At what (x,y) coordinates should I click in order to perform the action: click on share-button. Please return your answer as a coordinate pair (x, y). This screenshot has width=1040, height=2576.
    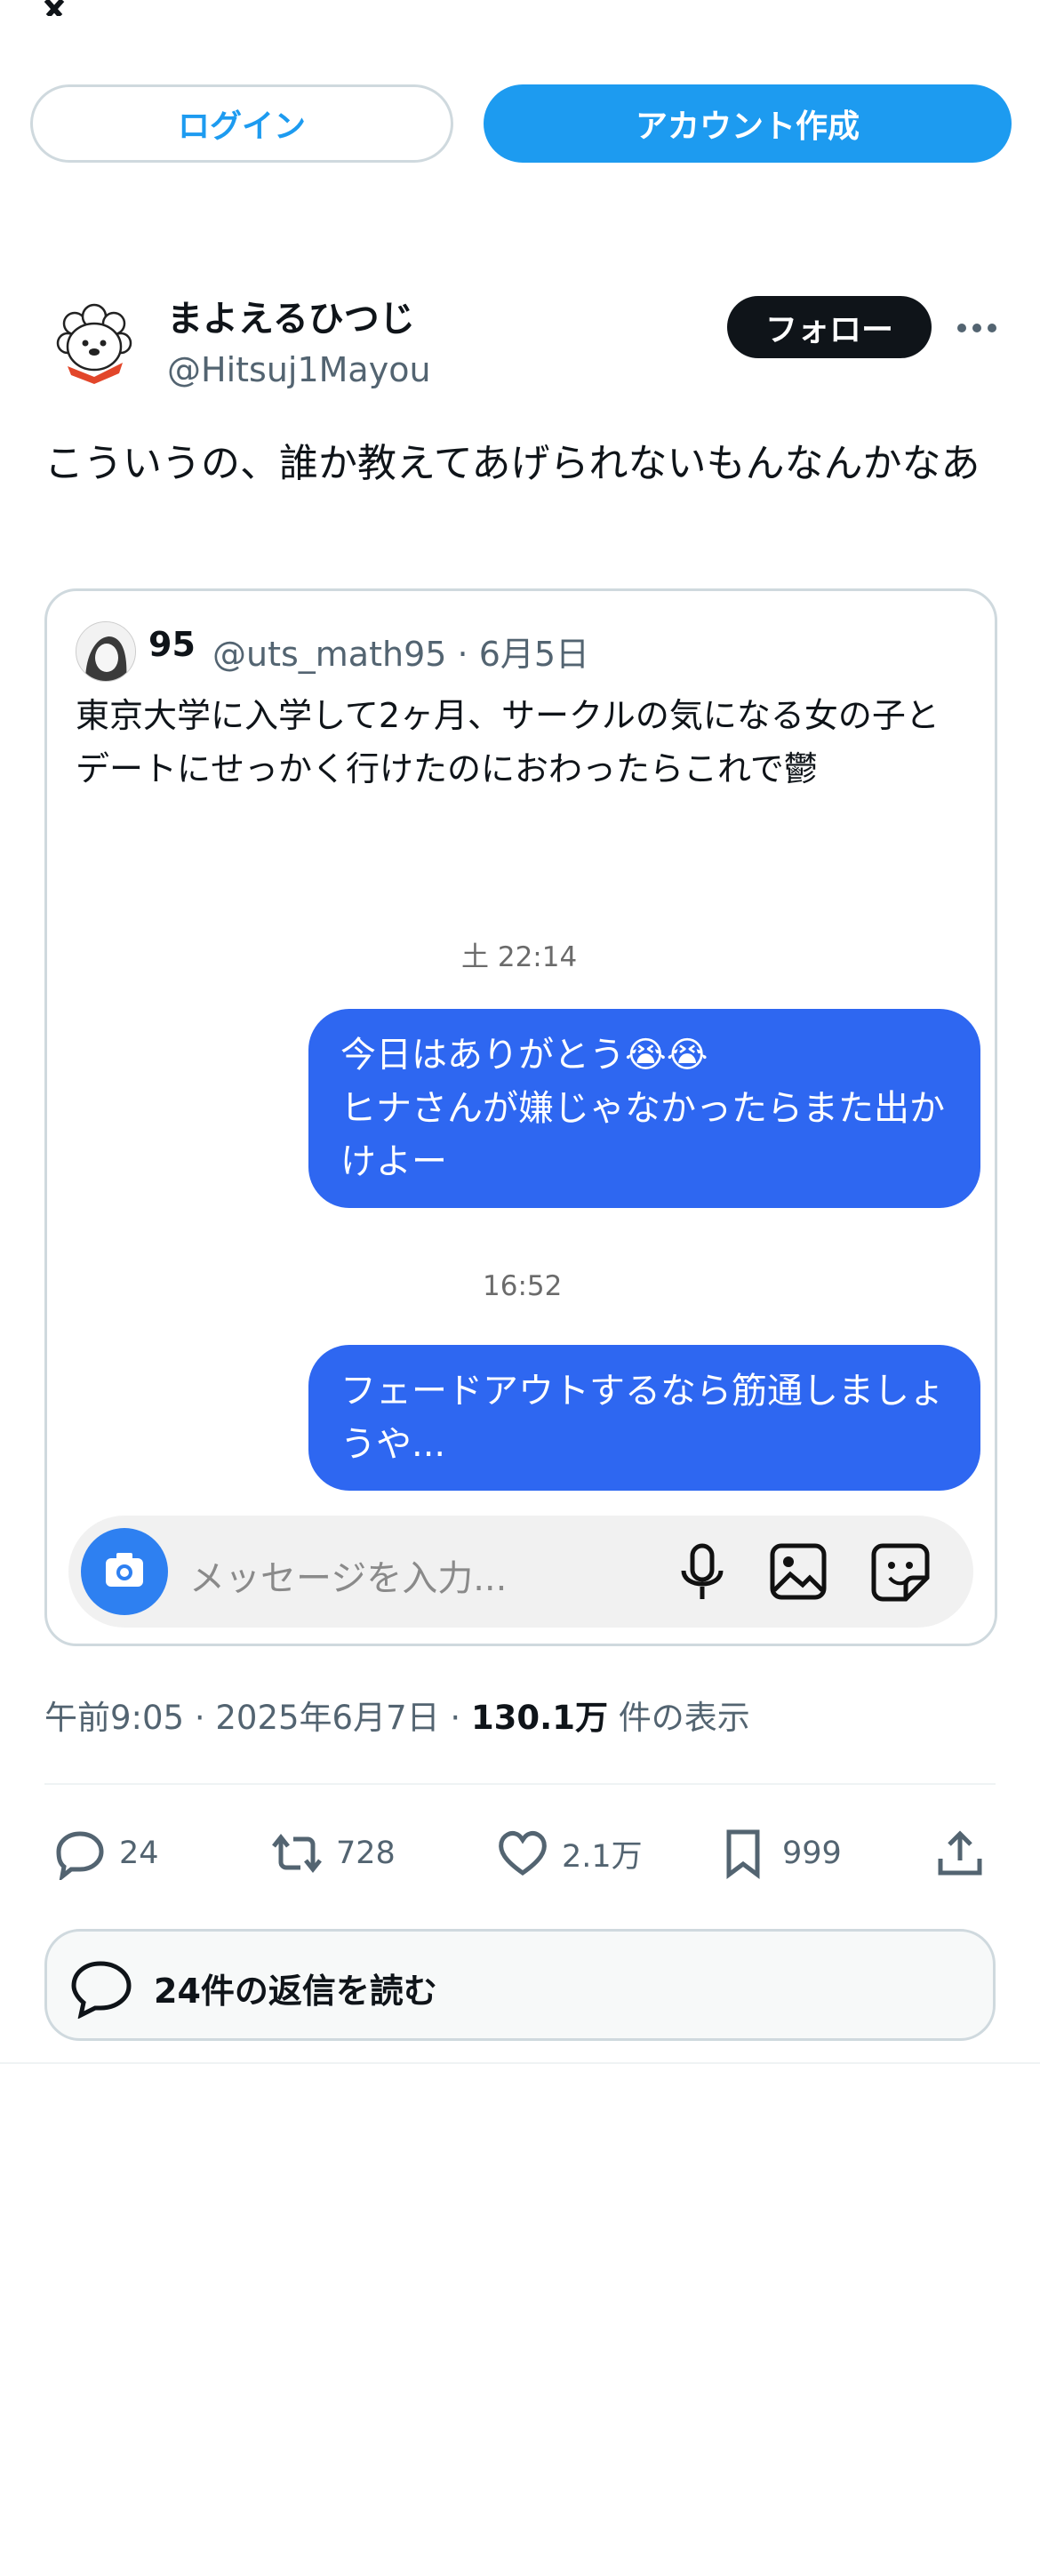
    Looking at the image, I should click on (960, 1853).